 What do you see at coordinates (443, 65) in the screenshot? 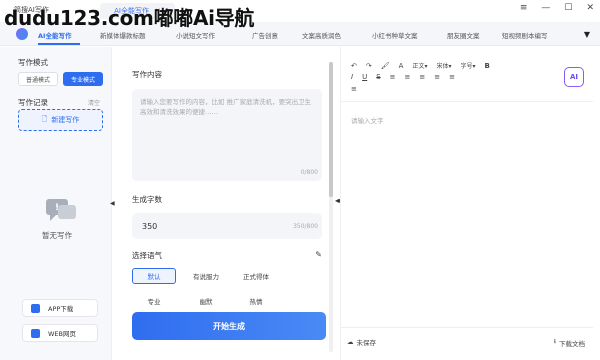
I see `font-family-select: 宋体▾` at bounding box center [443, 65].